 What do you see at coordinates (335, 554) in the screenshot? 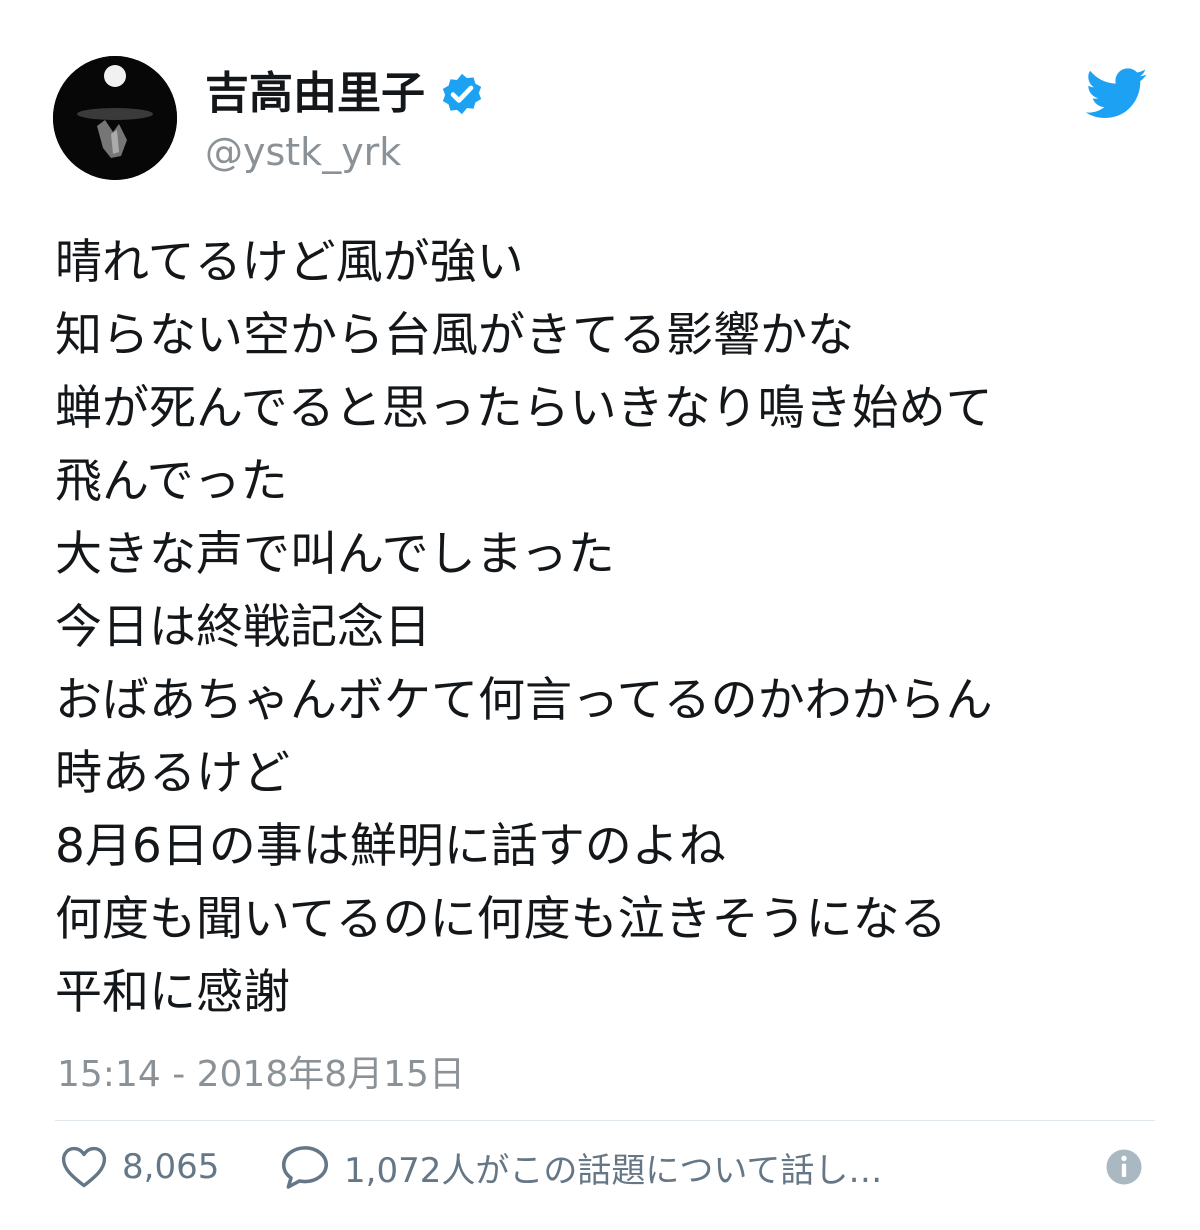
I see `tweet-line: 大きな声で叫んでしまった` at bounding box center [335, 554].